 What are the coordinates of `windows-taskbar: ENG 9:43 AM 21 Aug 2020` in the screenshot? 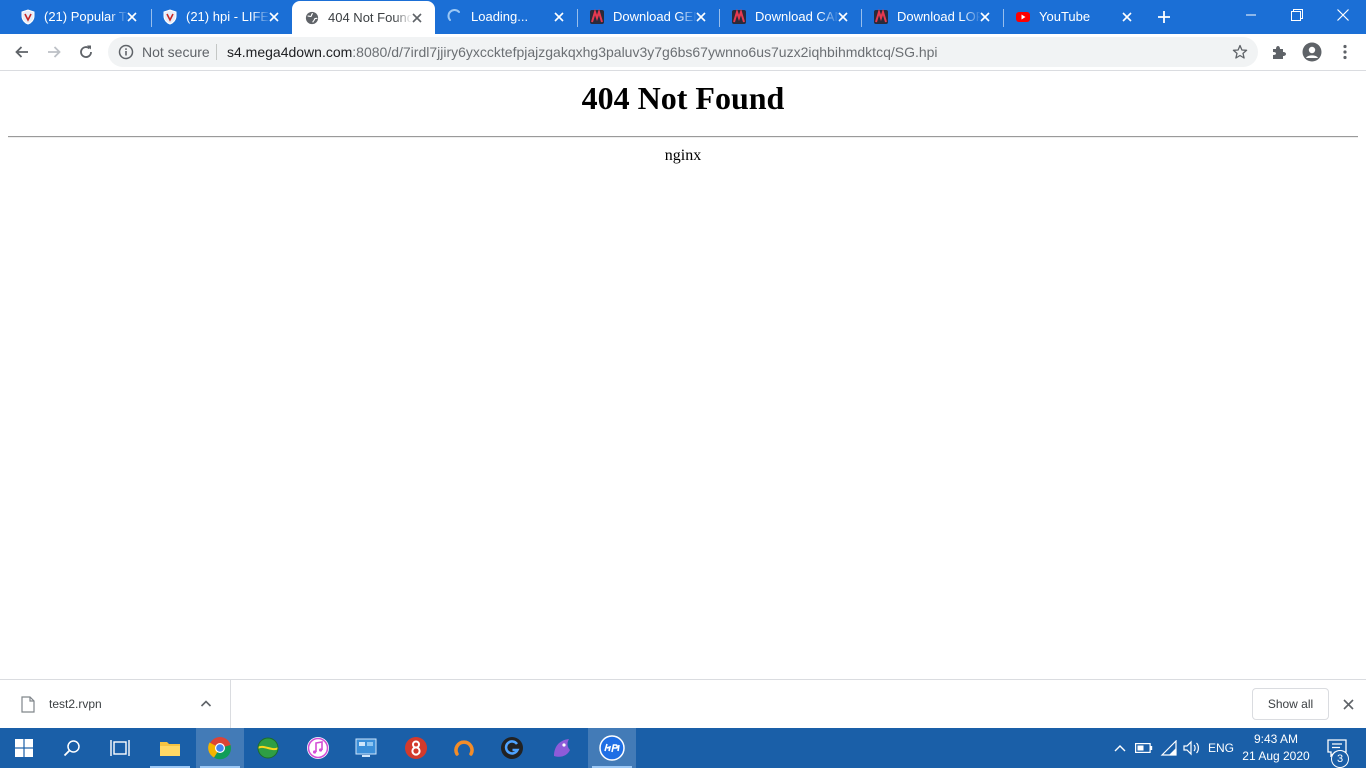 It's located at (683, 748).